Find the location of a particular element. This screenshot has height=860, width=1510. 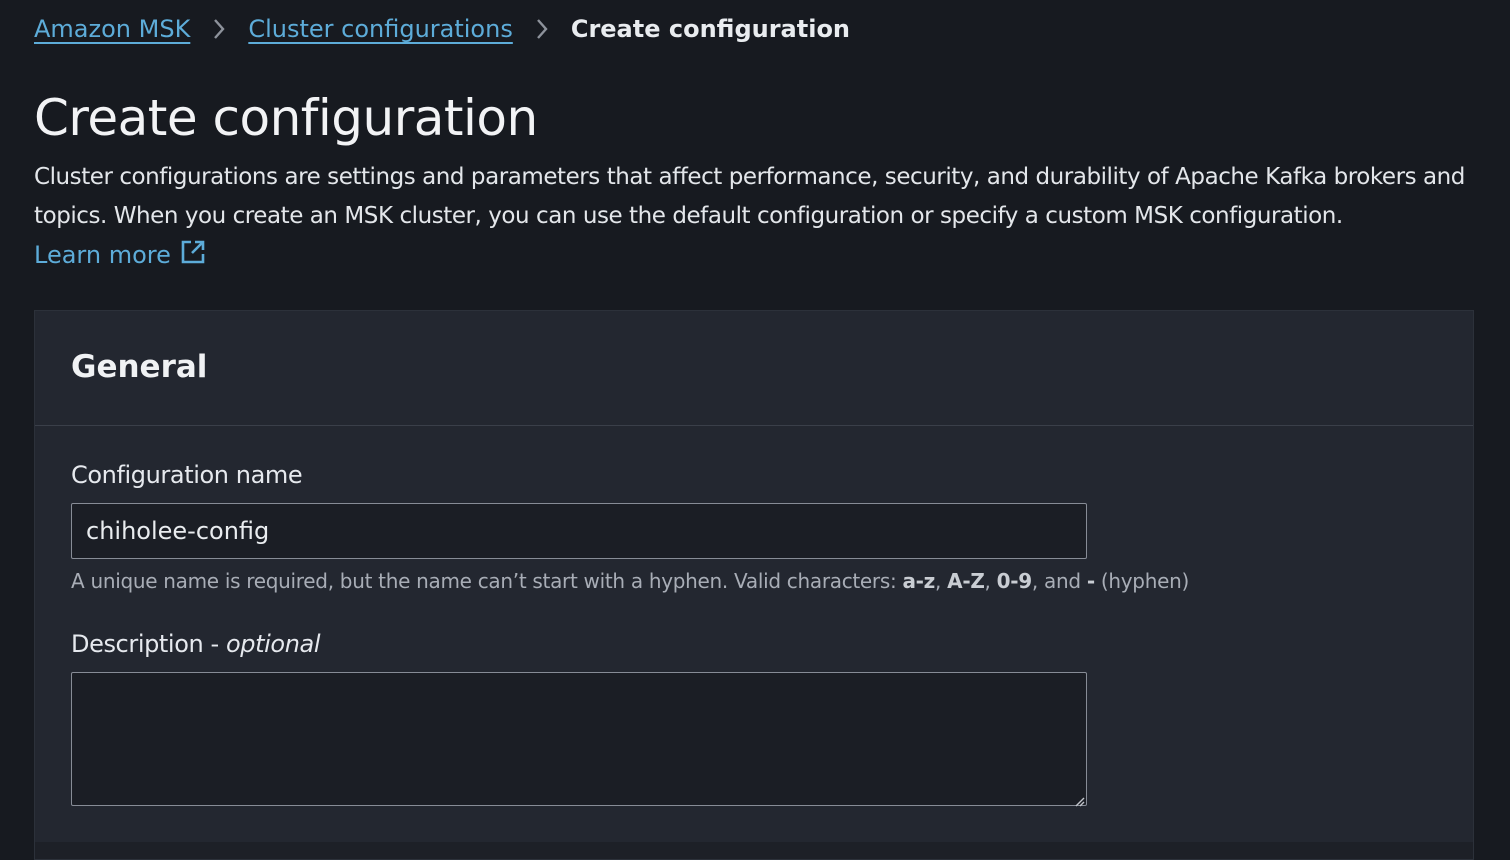

breadcrumb-amazon-msk: Amazon MSK is located at coordinates (112, 29).